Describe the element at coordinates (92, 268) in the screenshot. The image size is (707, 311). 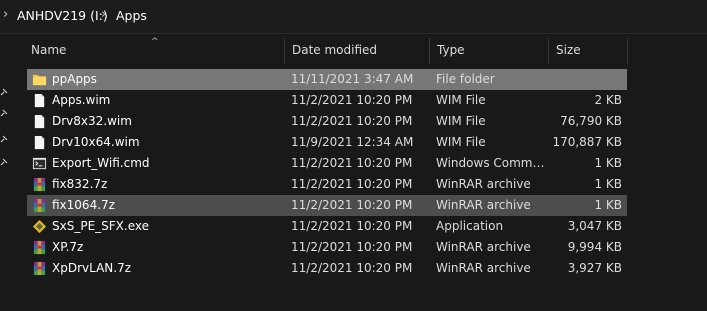
I see `file-name: XpDrvLAN.7z` at that location.